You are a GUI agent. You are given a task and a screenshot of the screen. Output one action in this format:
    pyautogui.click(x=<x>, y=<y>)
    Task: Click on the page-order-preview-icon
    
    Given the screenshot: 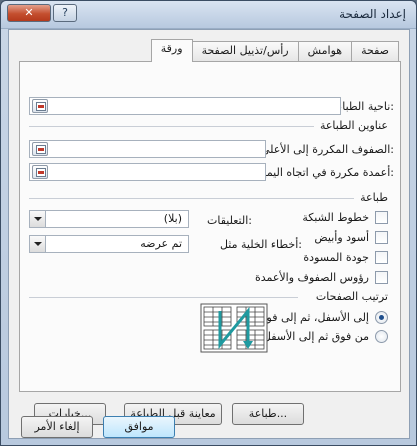 What is the action you would take?
    pyautogui.click(x=234, y=328)
    